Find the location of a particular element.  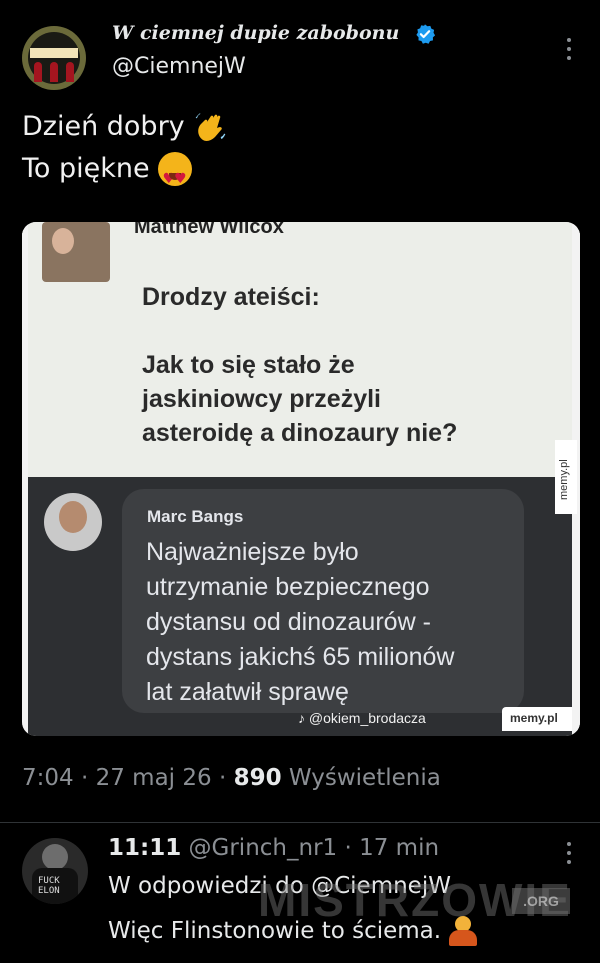

tiktok-icon: ♪ is located at coordinates (301, 718).